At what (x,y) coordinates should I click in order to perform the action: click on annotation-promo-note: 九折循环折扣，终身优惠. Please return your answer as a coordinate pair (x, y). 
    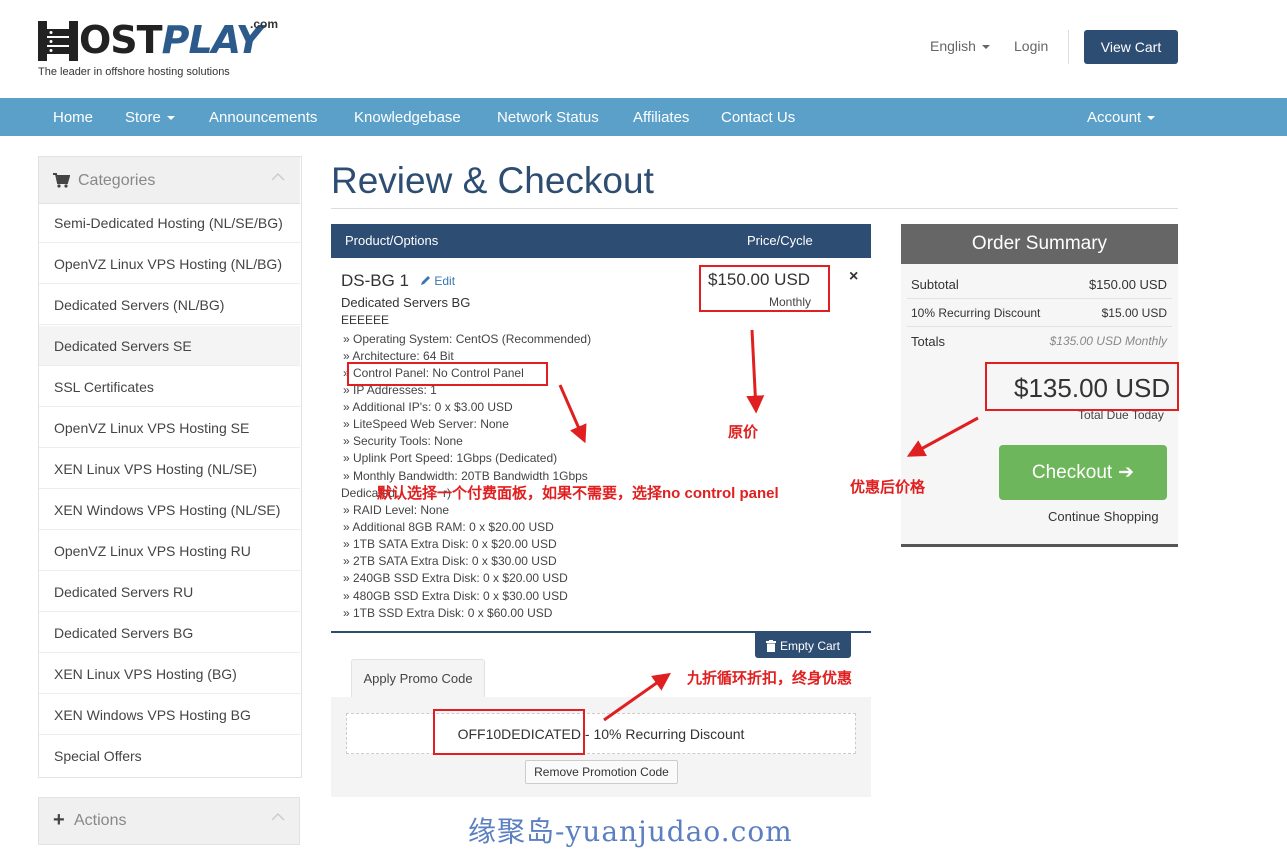
    Looking at the image, I should click on (770, 678).